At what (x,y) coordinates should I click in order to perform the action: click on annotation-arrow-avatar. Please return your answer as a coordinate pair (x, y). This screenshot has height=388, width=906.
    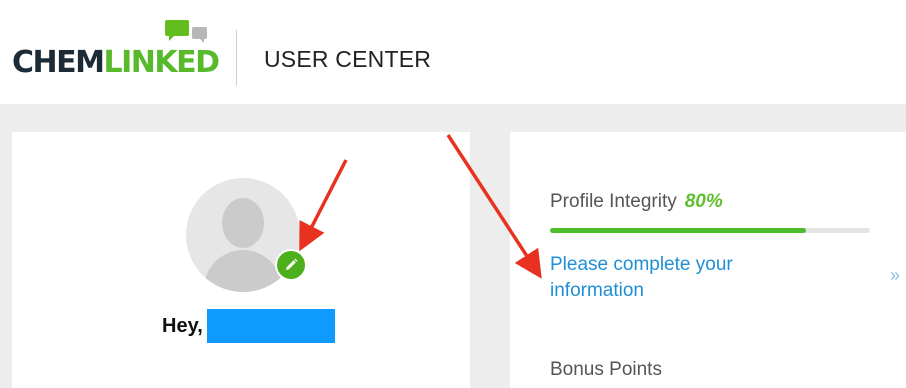
    Looking at the image, I should click on (323, 205).